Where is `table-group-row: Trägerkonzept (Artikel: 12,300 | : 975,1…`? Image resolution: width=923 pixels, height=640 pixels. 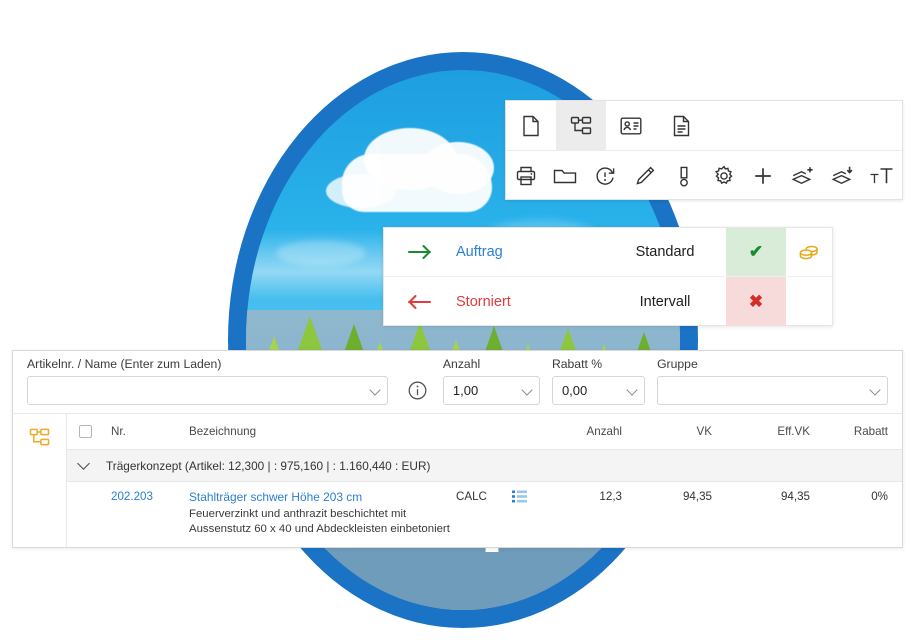 table-group-row: Trägerkonzept (Artikel: 12,300 | : 975,1… is located at coordinates (484, 466).